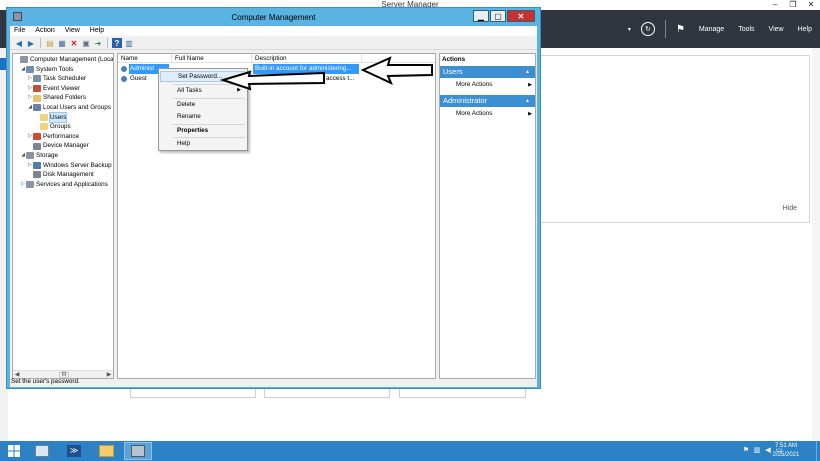 The height and width of the screenshot is (461, 820). Describe the element at coordinates (72, 31) in the screenshot. I see `menu-view: View` at that location.